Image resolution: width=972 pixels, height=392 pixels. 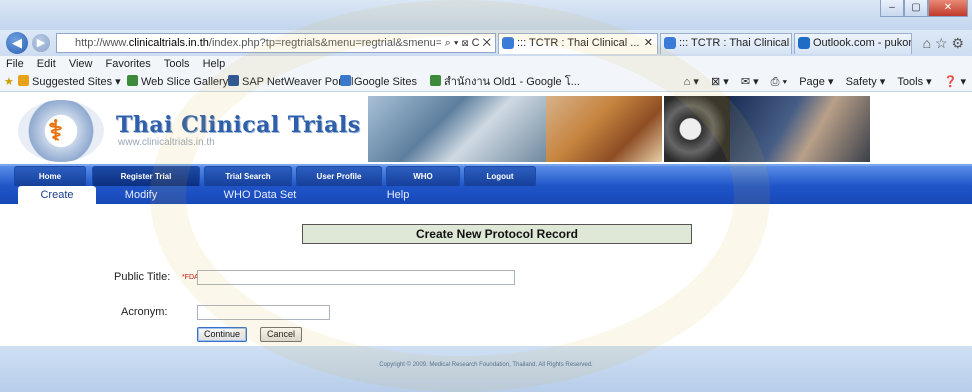 What do you see at coordinates (914, 82) in the screenshot?
I see `tools-menu: Tools ▾` at bounding box center [914, 82].